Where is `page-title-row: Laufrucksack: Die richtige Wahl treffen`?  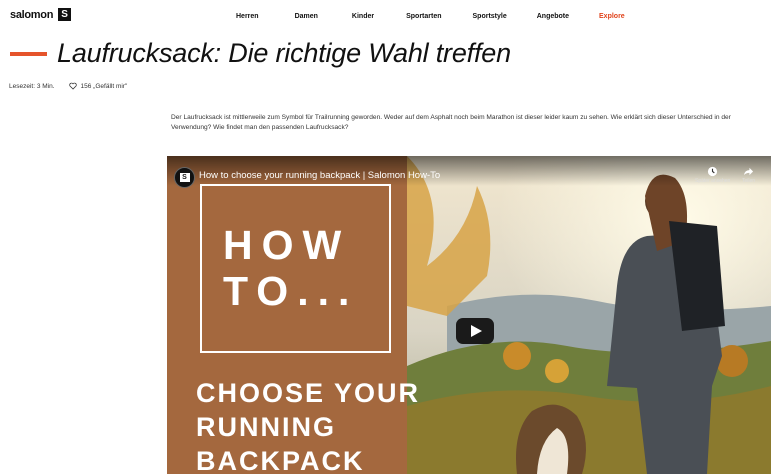 page-title-row: Laufrucksack: Die richtige Wahl treffen is located at coordinates (260, 53).